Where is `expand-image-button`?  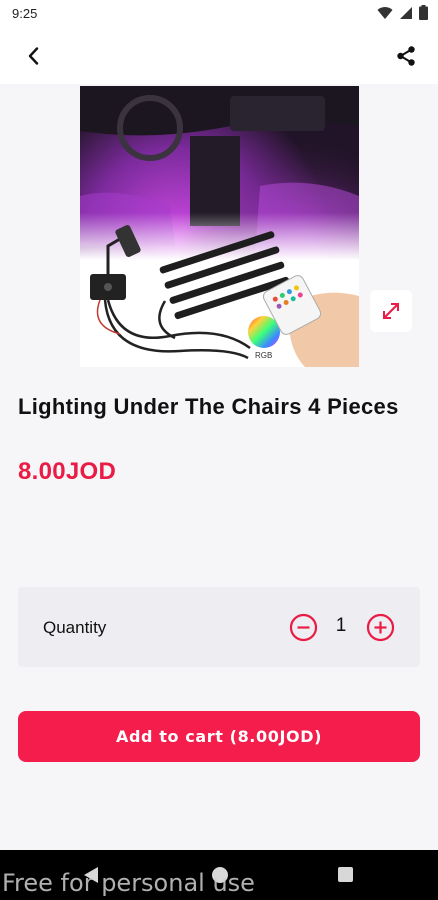
expand-image-button is located at coordinates (391, 311).